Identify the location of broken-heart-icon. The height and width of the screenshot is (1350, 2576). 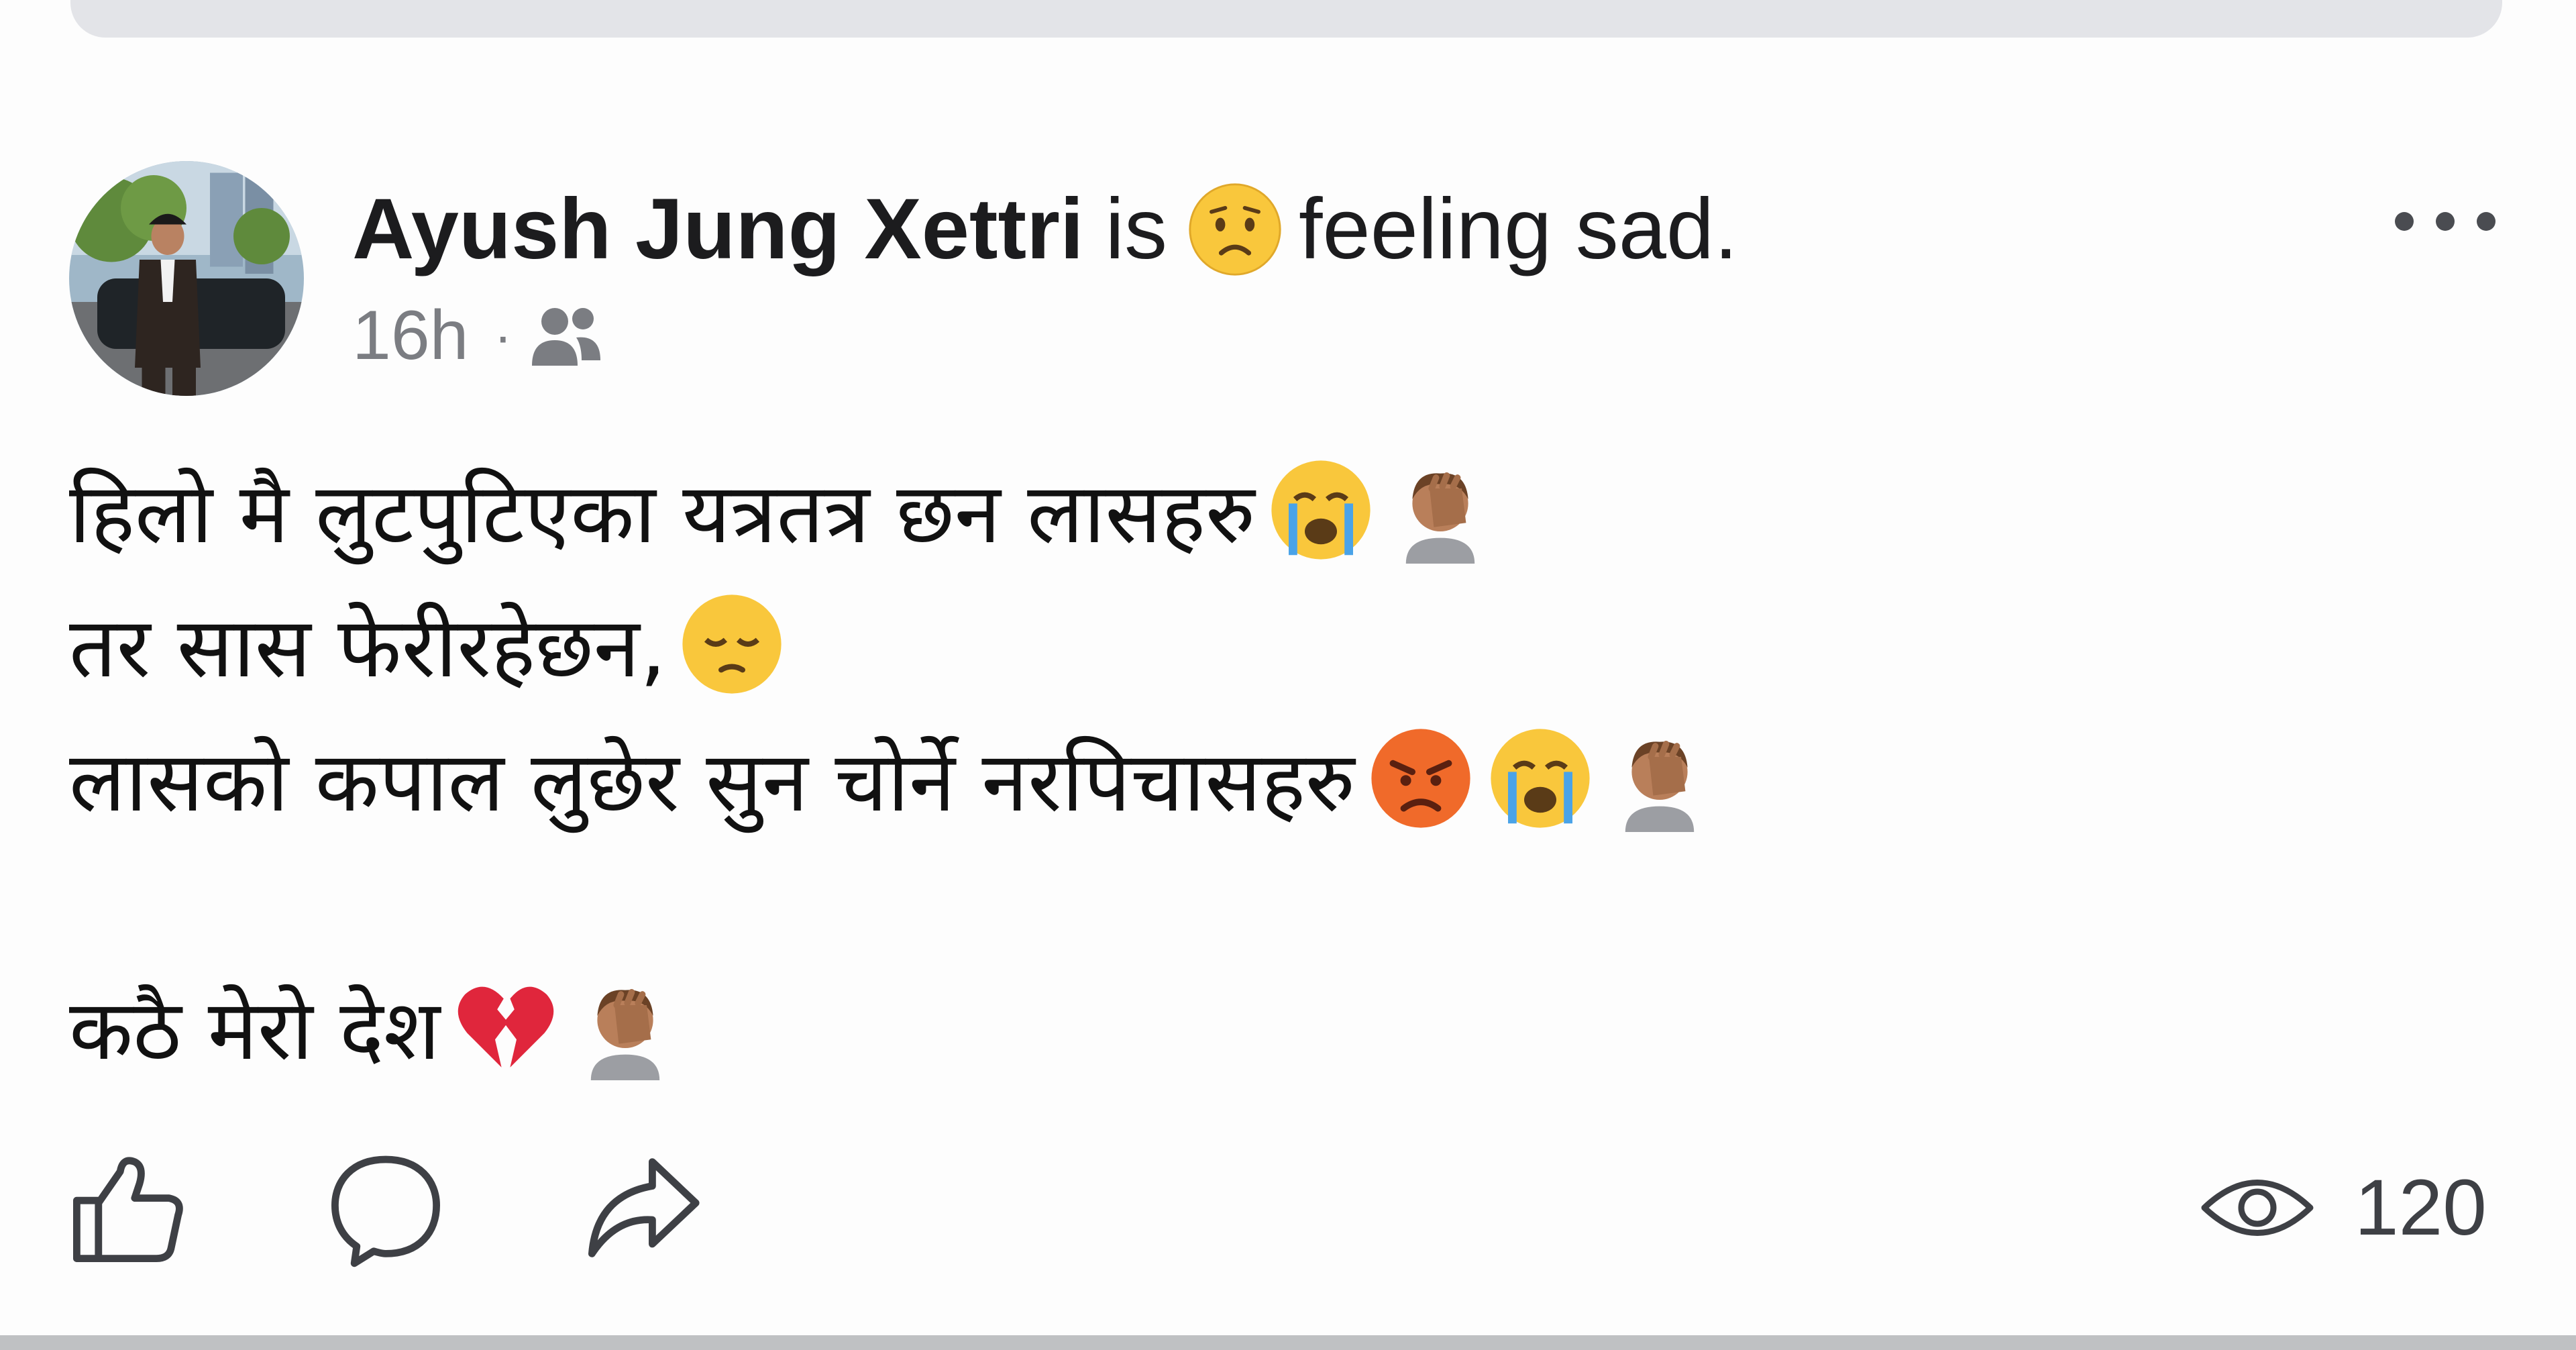
(505, 1026).